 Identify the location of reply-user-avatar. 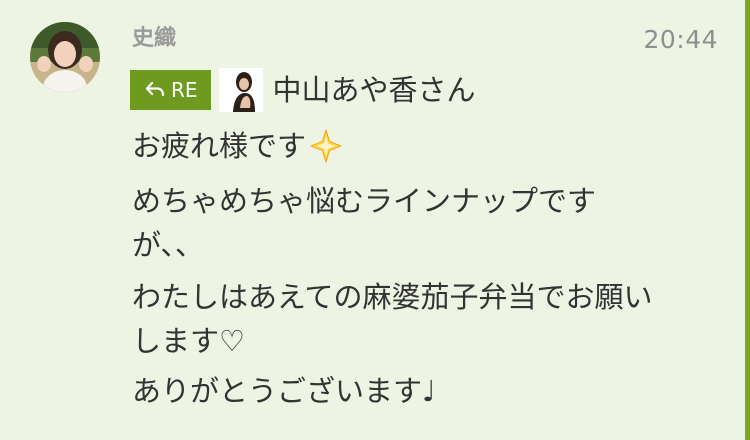
(240, 90).